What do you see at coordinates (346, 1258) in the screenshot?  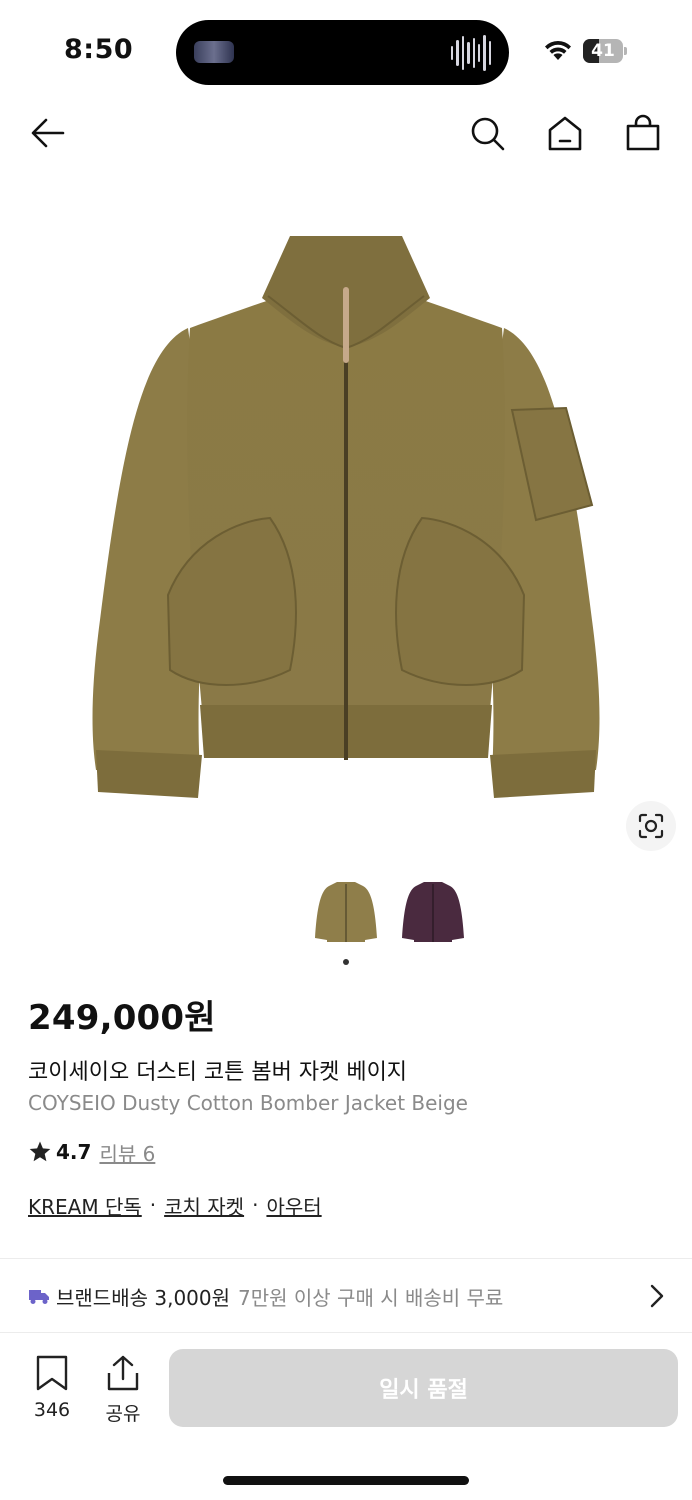 I see `divider` at bounding box center [346, 1258].